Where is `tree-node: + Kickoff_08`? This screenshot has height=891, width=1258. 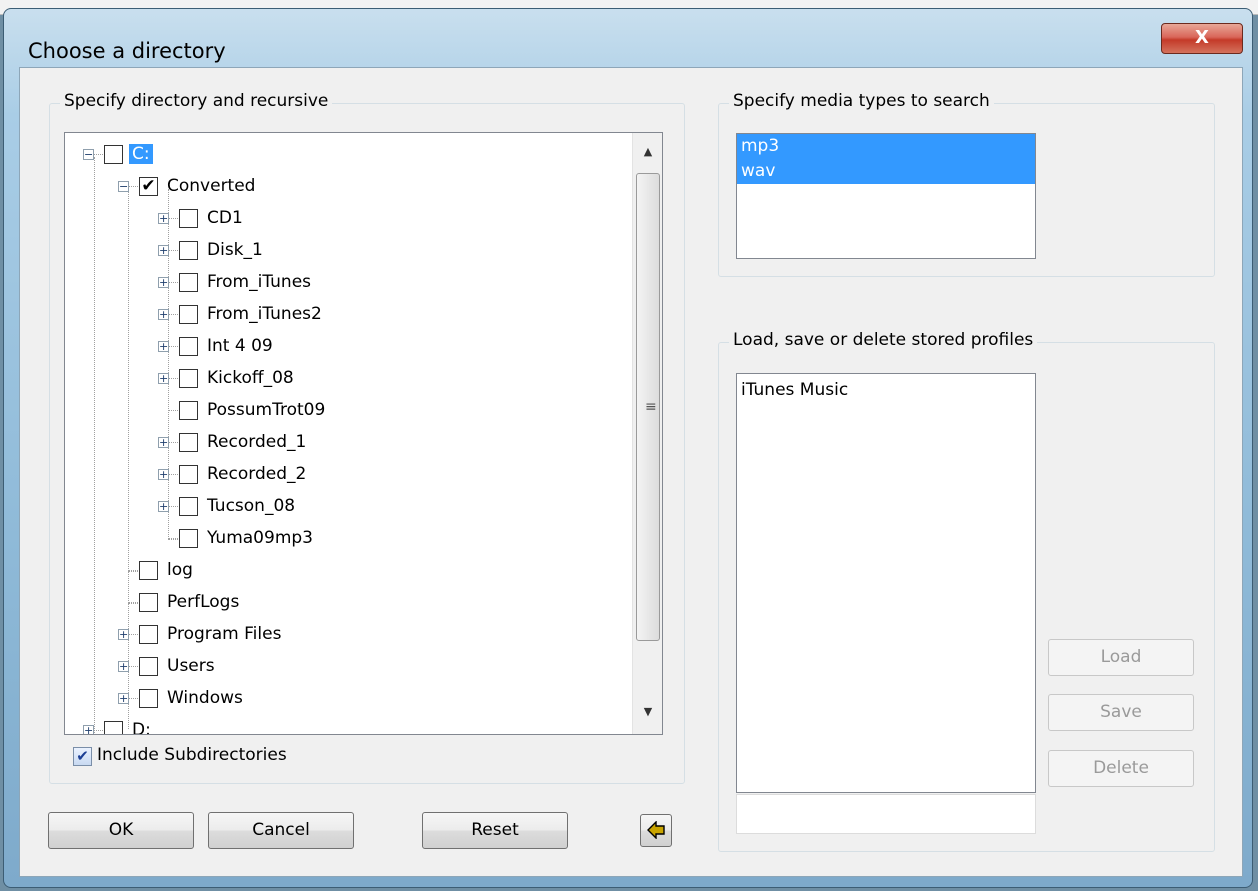 tree-node: + Kickoff_08 is located at coordinates (227, 378).